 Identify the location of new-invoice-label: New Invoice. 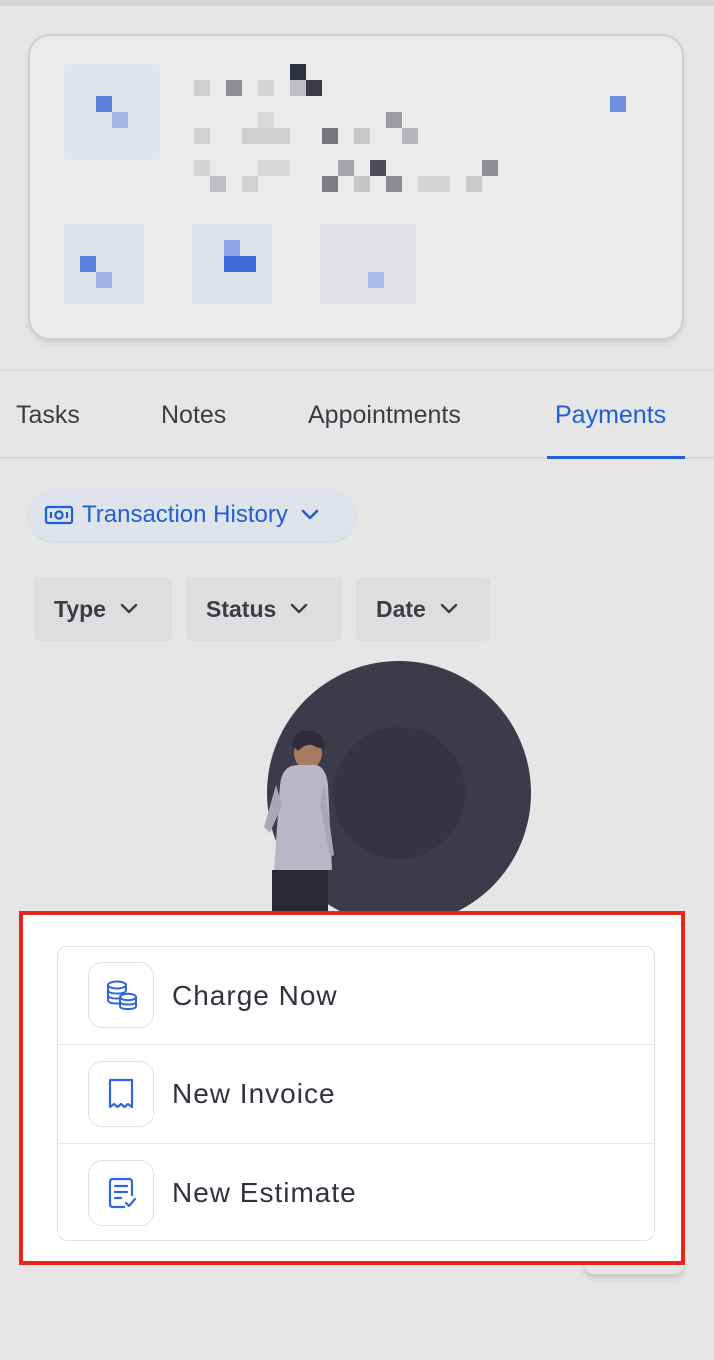
(254, 1093).